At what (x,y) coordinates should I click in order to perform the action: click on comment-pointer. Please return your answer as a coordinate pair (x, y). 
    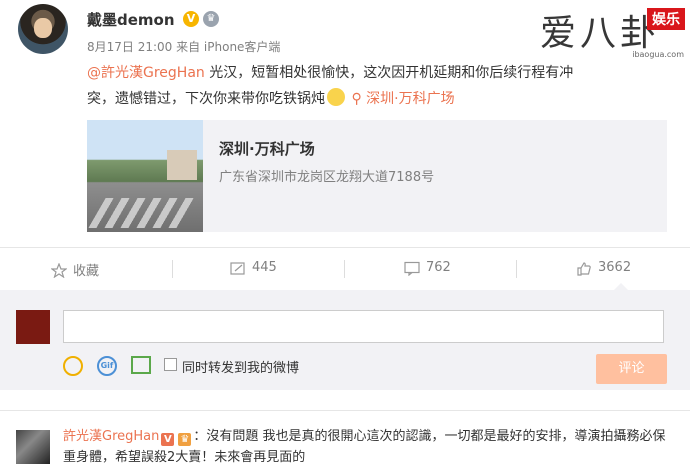
    Looking at the image, I should click on (621, 286).